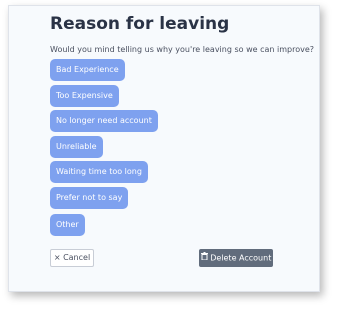 Image resolution: width=348 pixels, height=323 pixels. I want to click on reason-bad-experience: Bad Experience, so click(87, 70).